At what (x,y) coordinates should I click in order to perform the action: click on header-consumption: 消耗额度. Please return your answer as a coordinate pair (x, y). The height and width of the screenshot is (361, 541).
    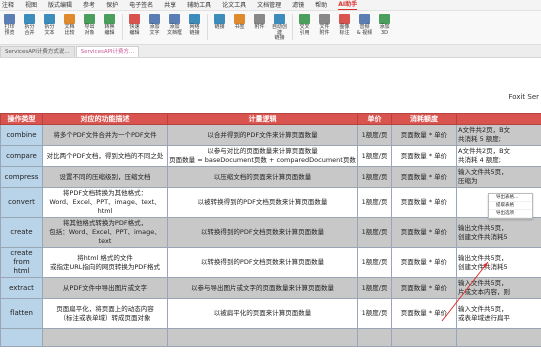
    Looking at the image, I should click on (424, 119).